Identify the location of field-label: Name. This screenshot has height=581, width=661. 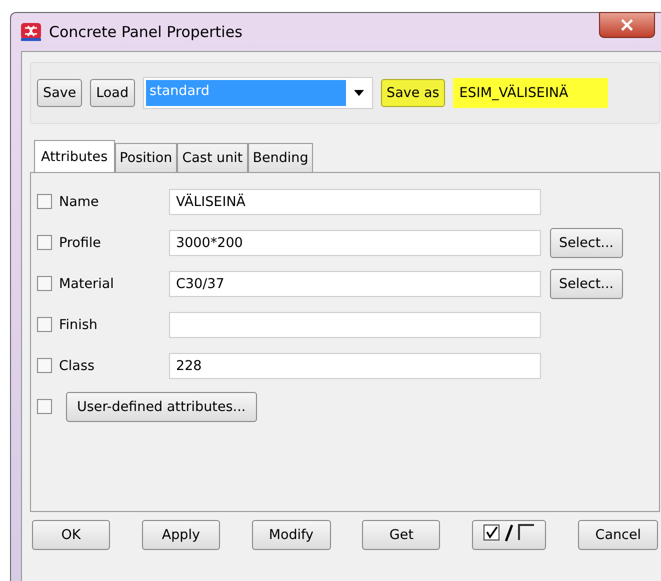
(79, 202).